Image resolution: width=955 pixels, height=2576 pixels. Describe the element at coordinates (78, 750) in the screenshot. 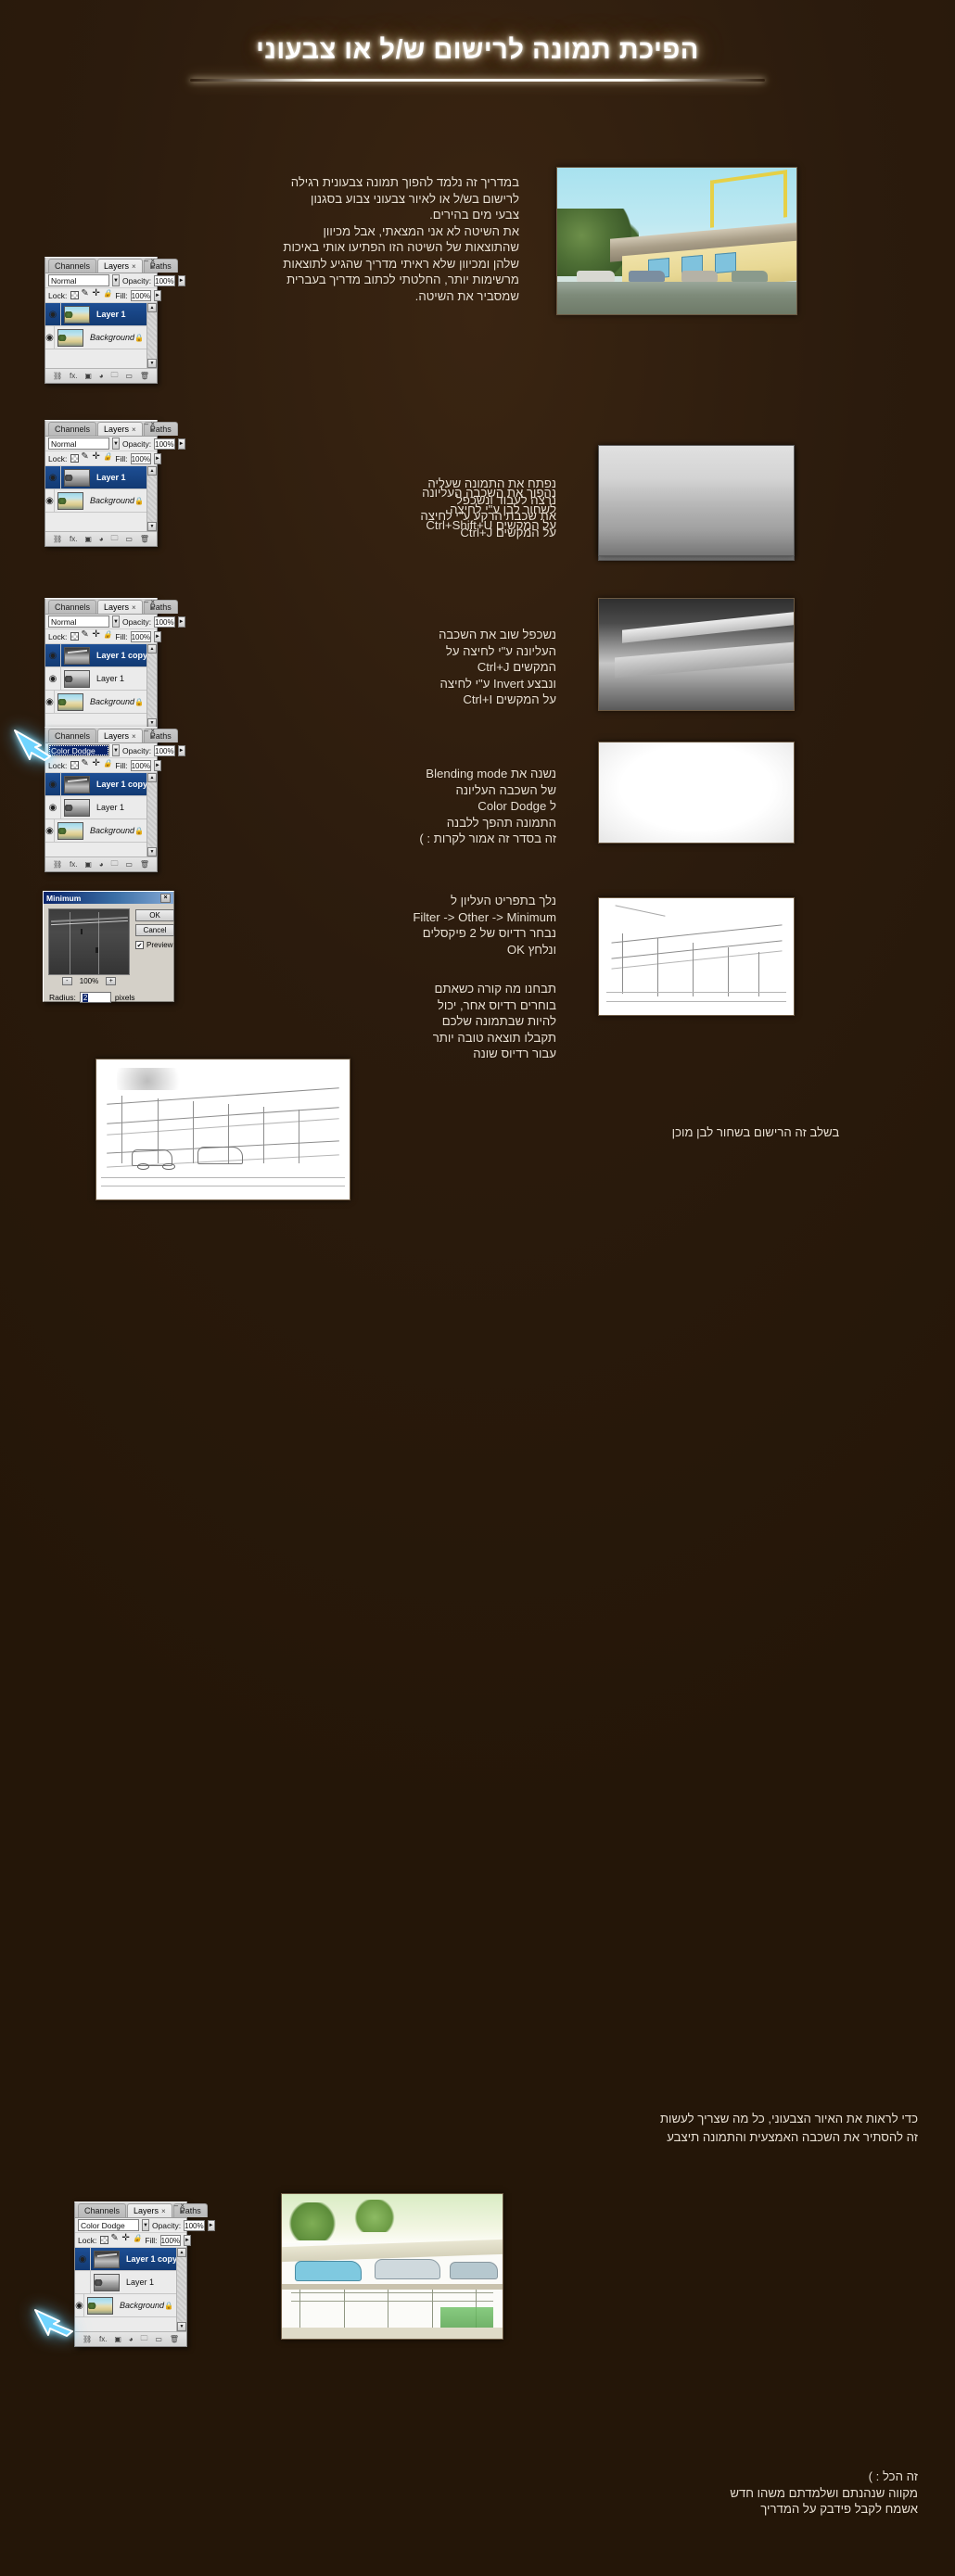

I see `blend-mode-select: Color Dodge` at that location.